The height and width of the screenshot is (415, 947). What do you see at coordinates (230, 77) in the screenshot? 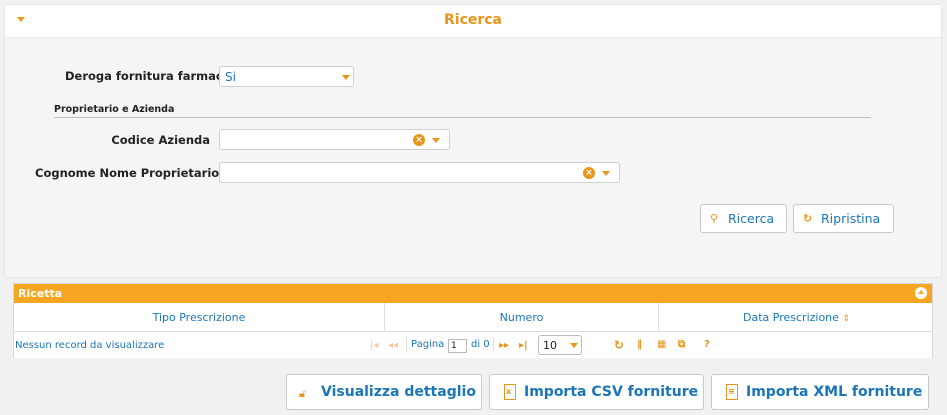
I see `deroga-select-value: Si` at bounding box center [230, 77].